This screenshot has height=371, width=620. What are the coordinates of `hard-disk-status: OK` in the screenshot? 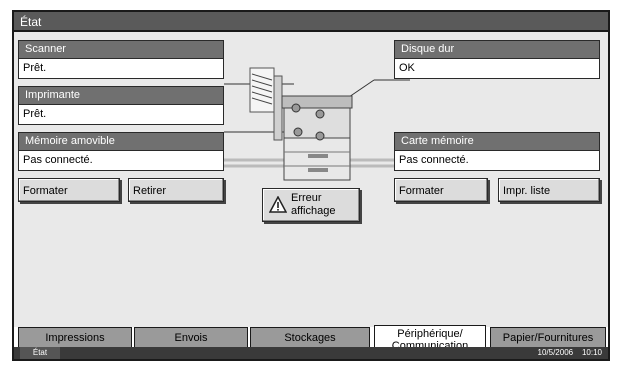 It's located at (497, 68).